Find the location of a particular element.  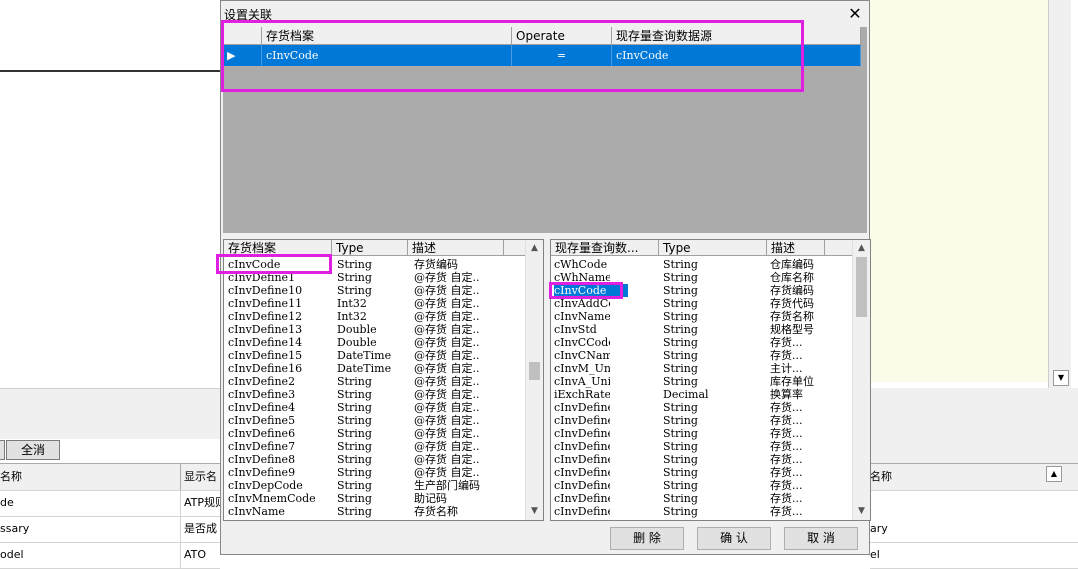

list-item: cWhName String 仓库名称 is located at coordinates (702, 277).